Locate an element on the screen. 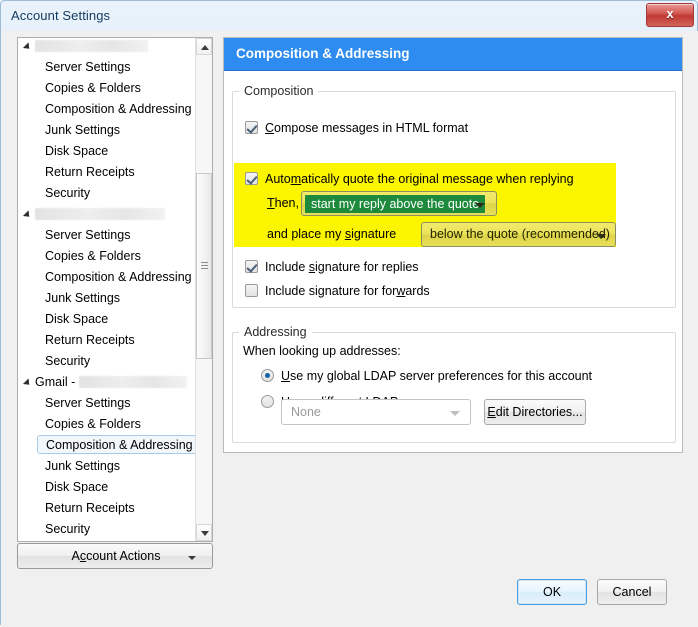 Image resolution: width=698 pixels, height=627 pixels. lookup-addresses-label: When looking up addresses: is located at coordinates (322, 351).